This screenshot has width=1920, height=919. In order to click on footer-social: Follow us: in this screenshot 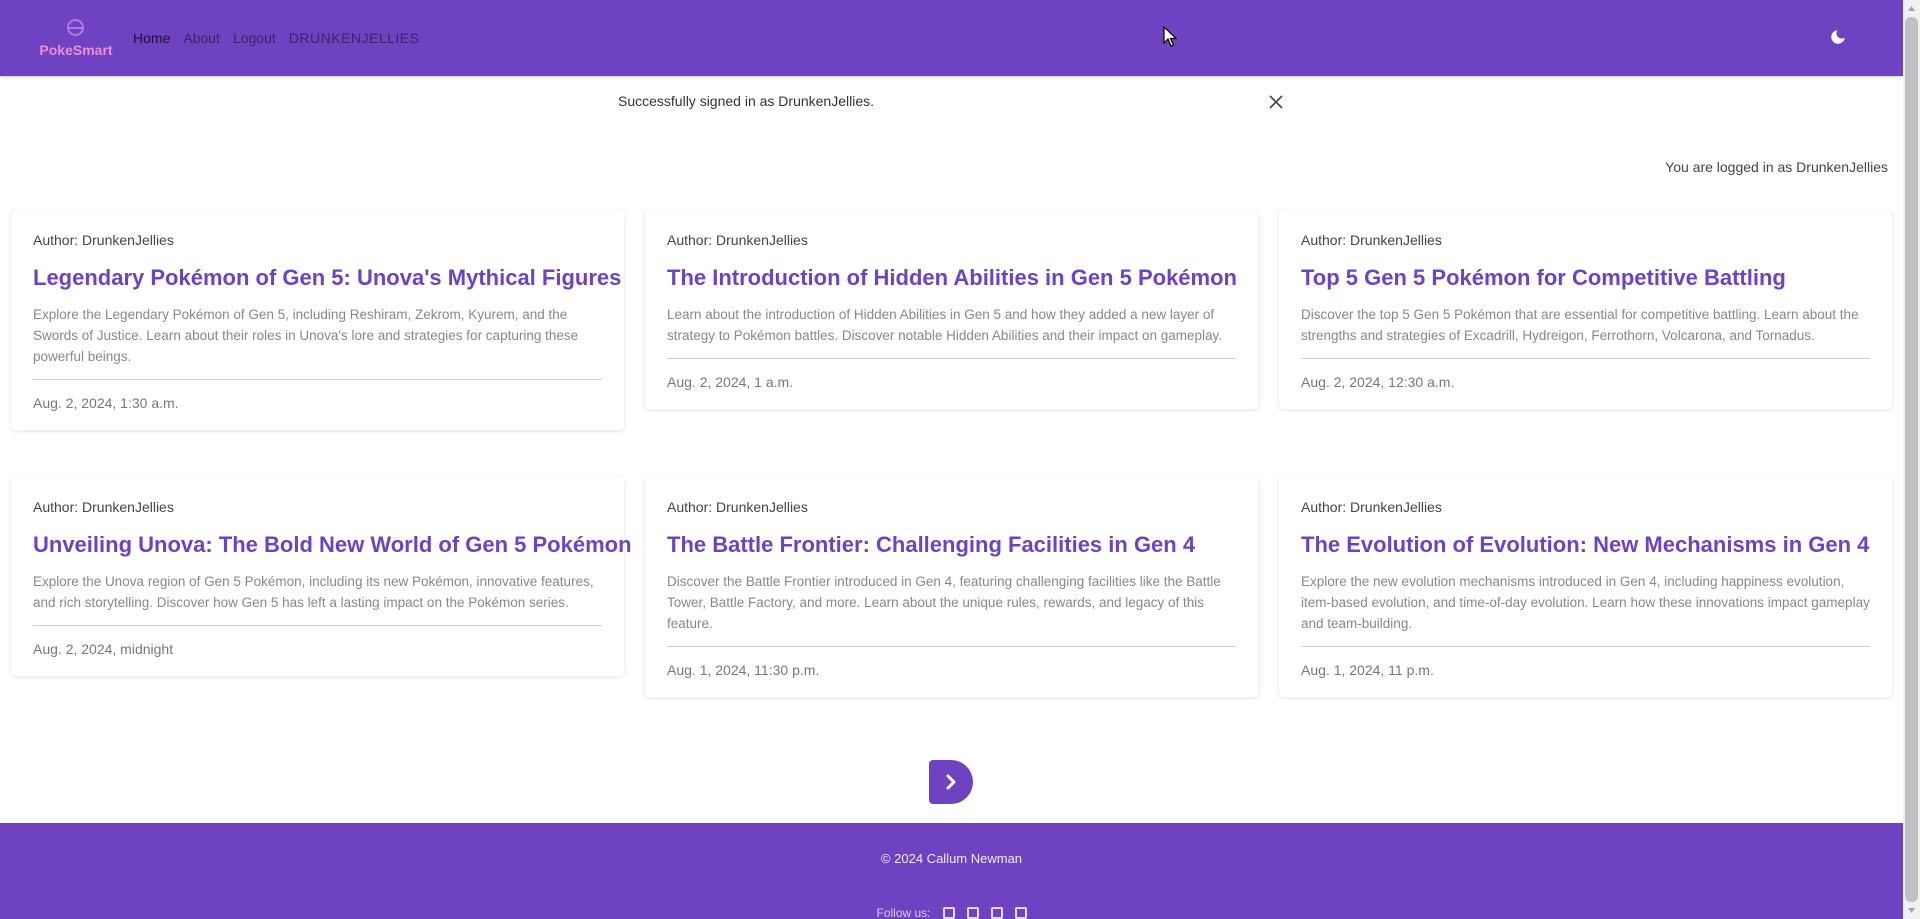, I will do `click(951, 912)`.